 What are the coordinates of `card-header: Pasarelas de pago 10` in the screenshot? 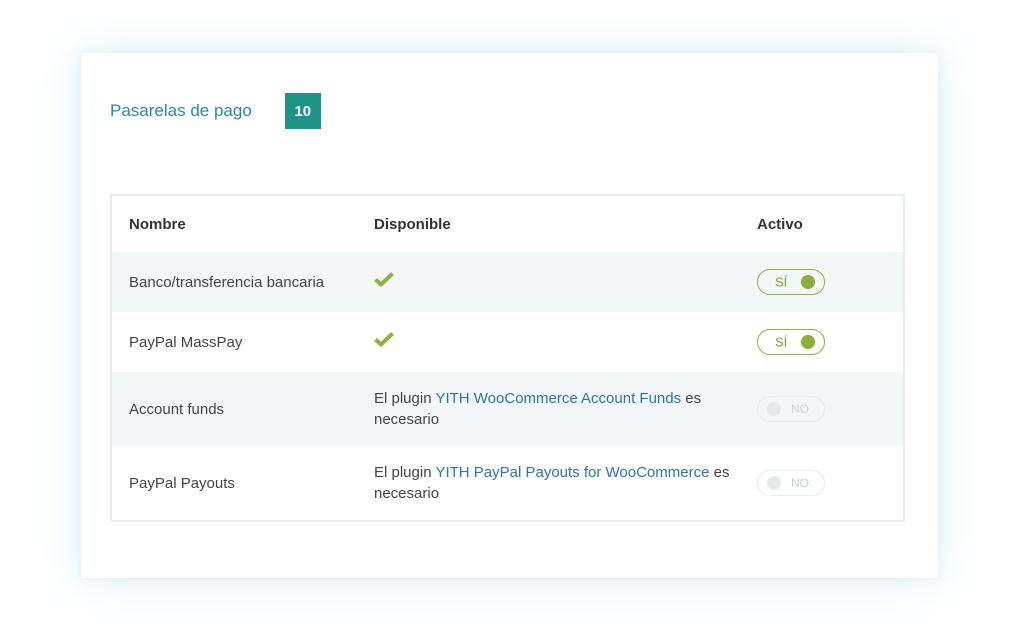 It's located at (215, 111).